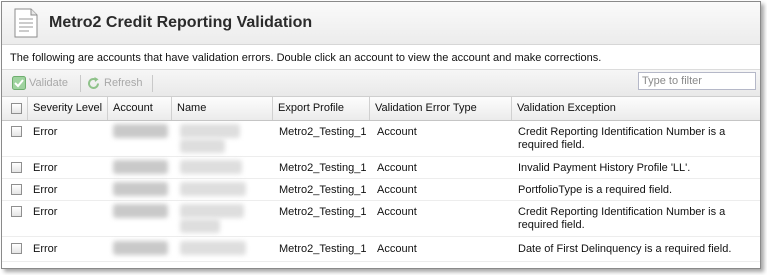  Describe the element at coordinates (222, 108) in the screenshot. I see `column-header-name: Name` at that location.